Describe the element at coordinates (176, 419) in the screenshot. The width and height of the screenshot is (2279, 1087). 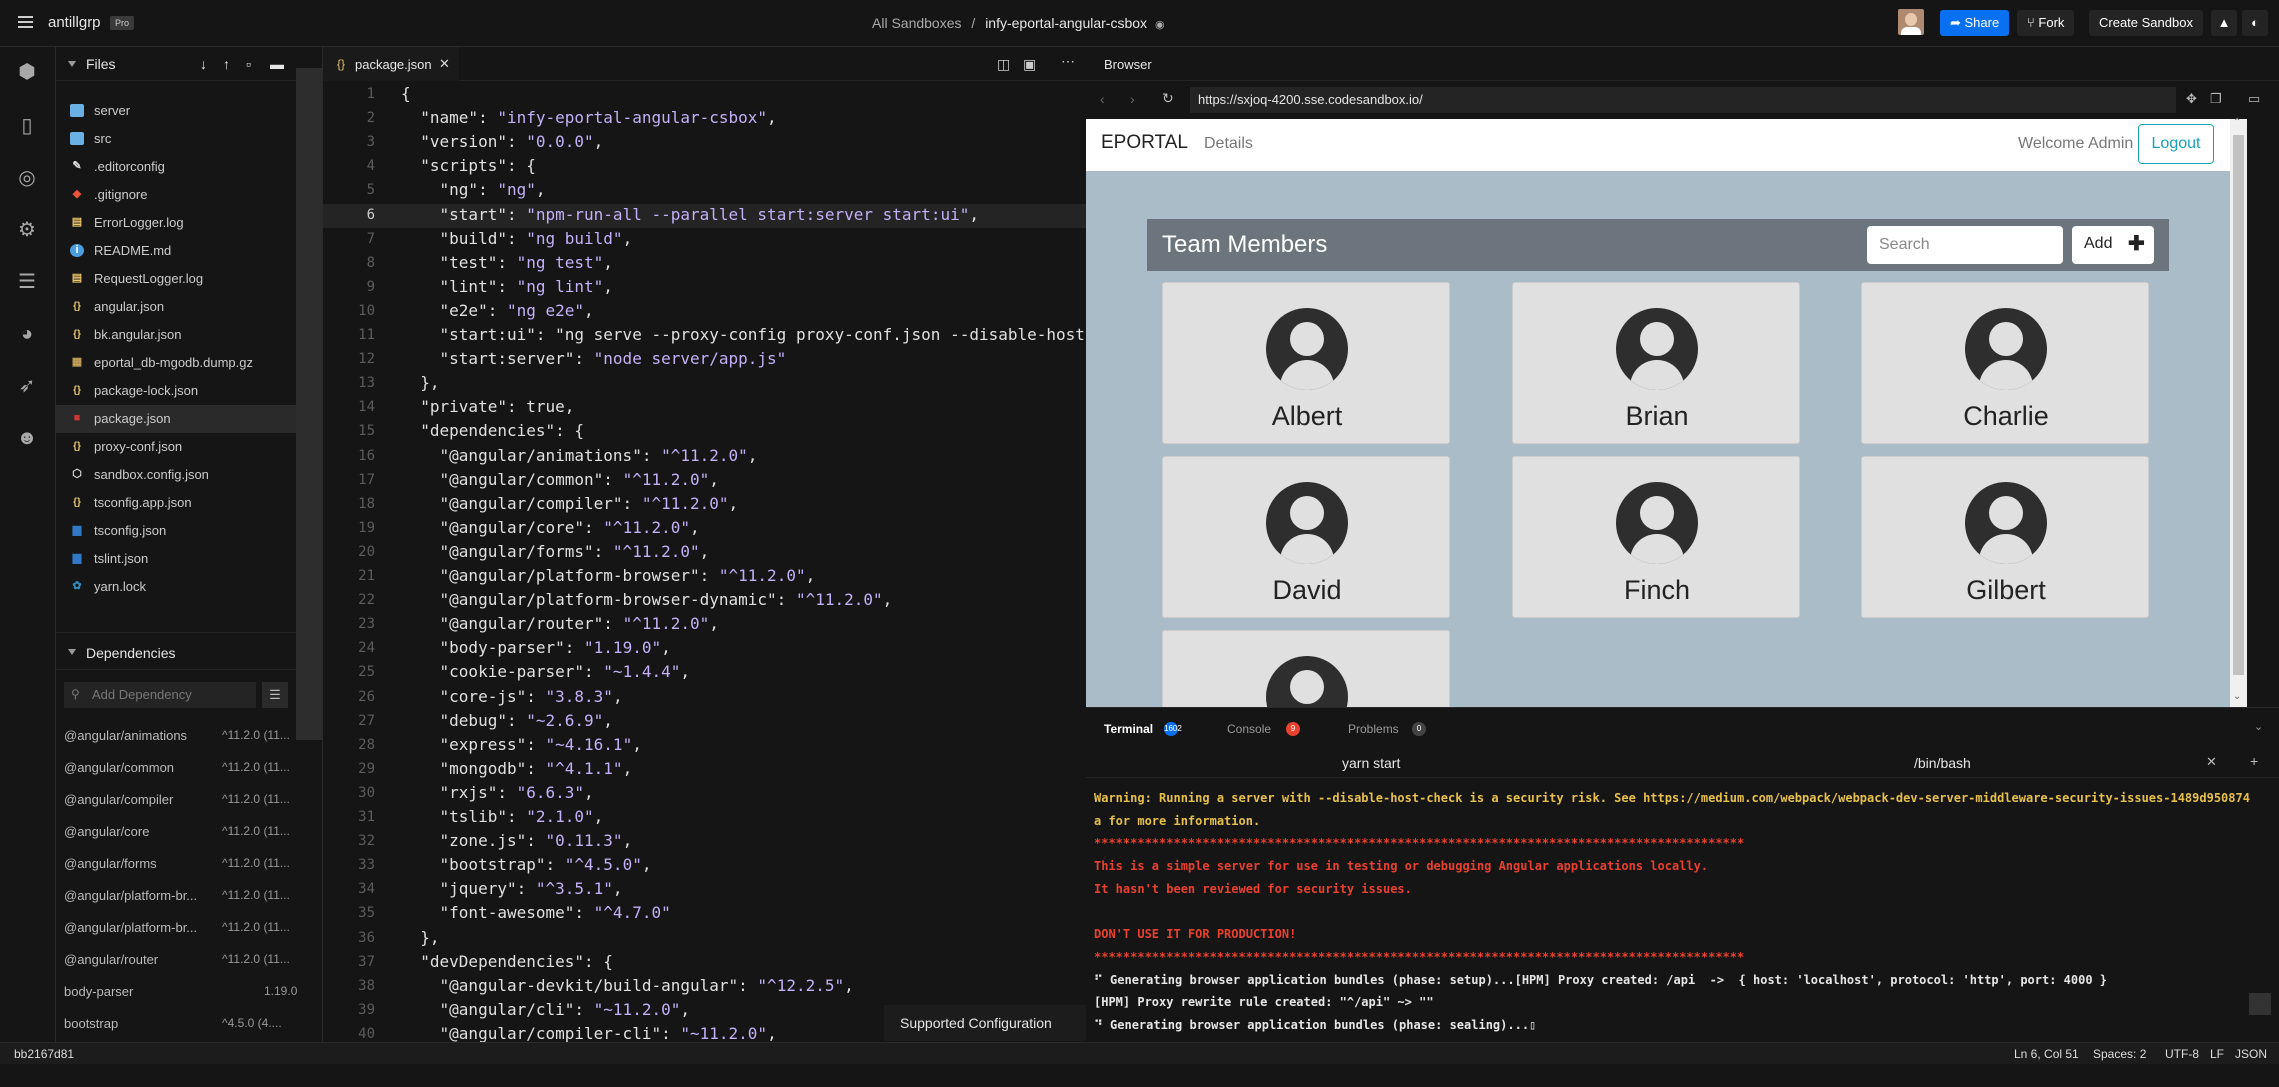
I see `file-item: ■ package.json` at that location.